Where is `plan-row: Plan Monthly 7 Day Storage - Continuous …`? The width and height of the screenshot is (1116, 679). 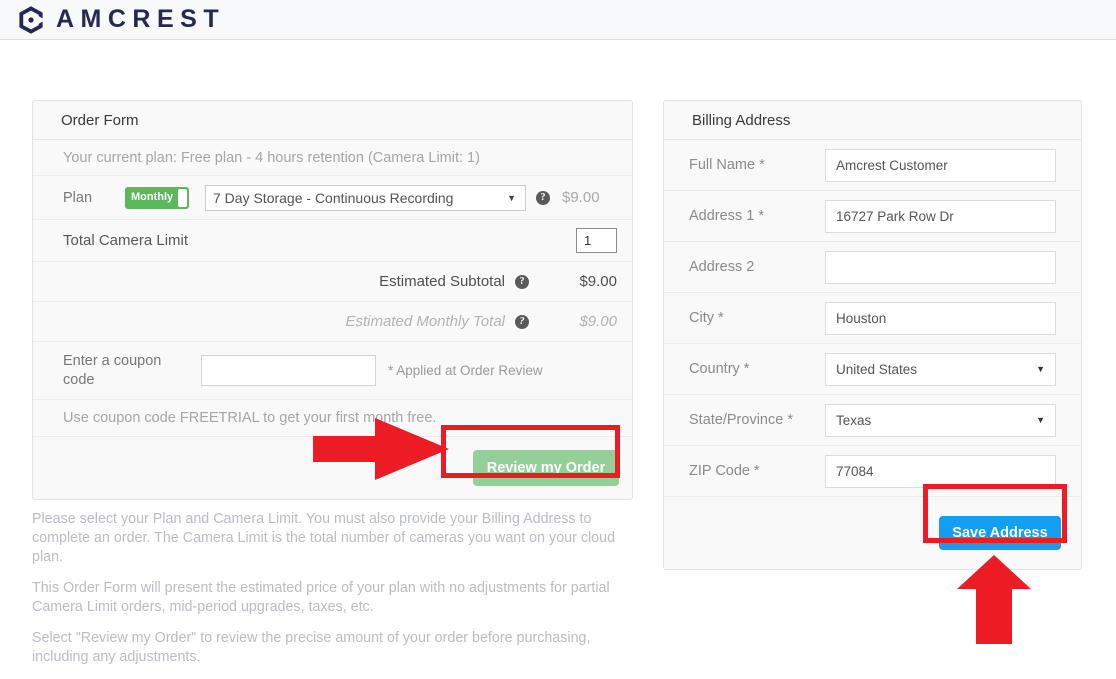
plan-row: Plan Monthly 7 Day Storage - Continuous … is located at coordinates (332, 198).